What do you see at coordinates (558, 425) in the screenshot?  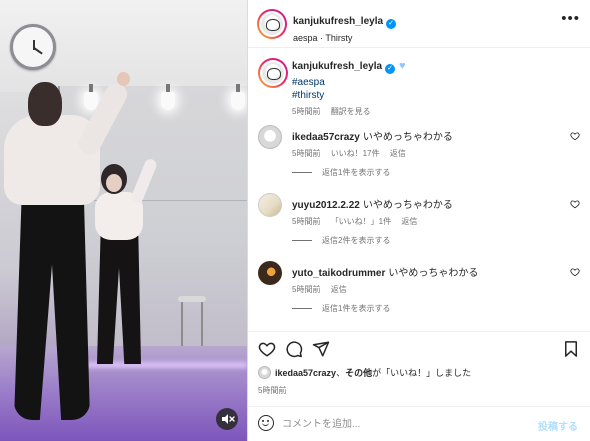 I see `post-comment-button: 投稿する` at bounding box center [558, 425].